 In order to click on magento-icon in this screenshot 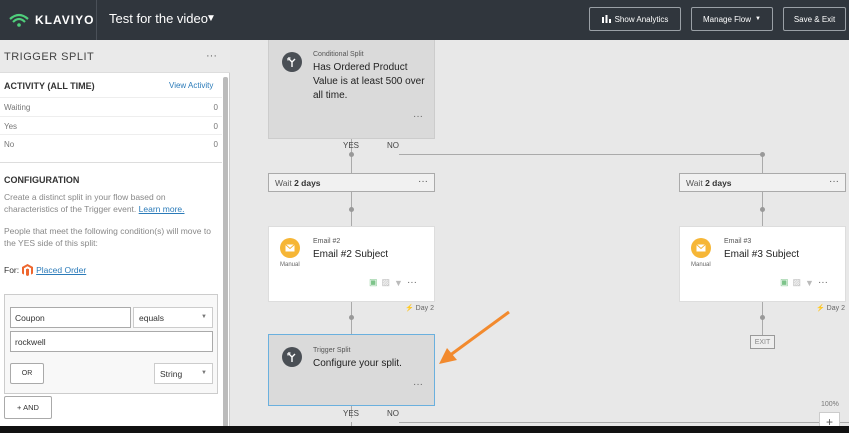, I will do `click(28, 270)`.